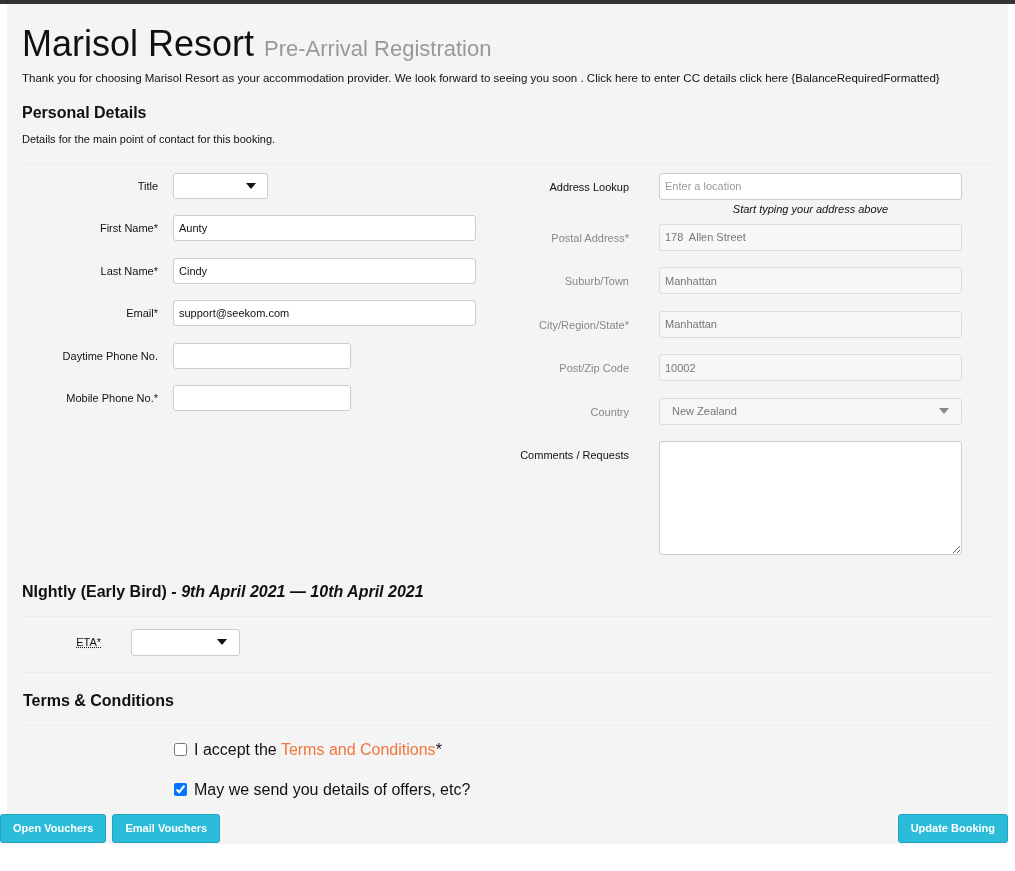  What do you see at coordinates (53, 828) in the screenshot?
I see `action-button: Open Vouchers` at bounding box center [53, 828].